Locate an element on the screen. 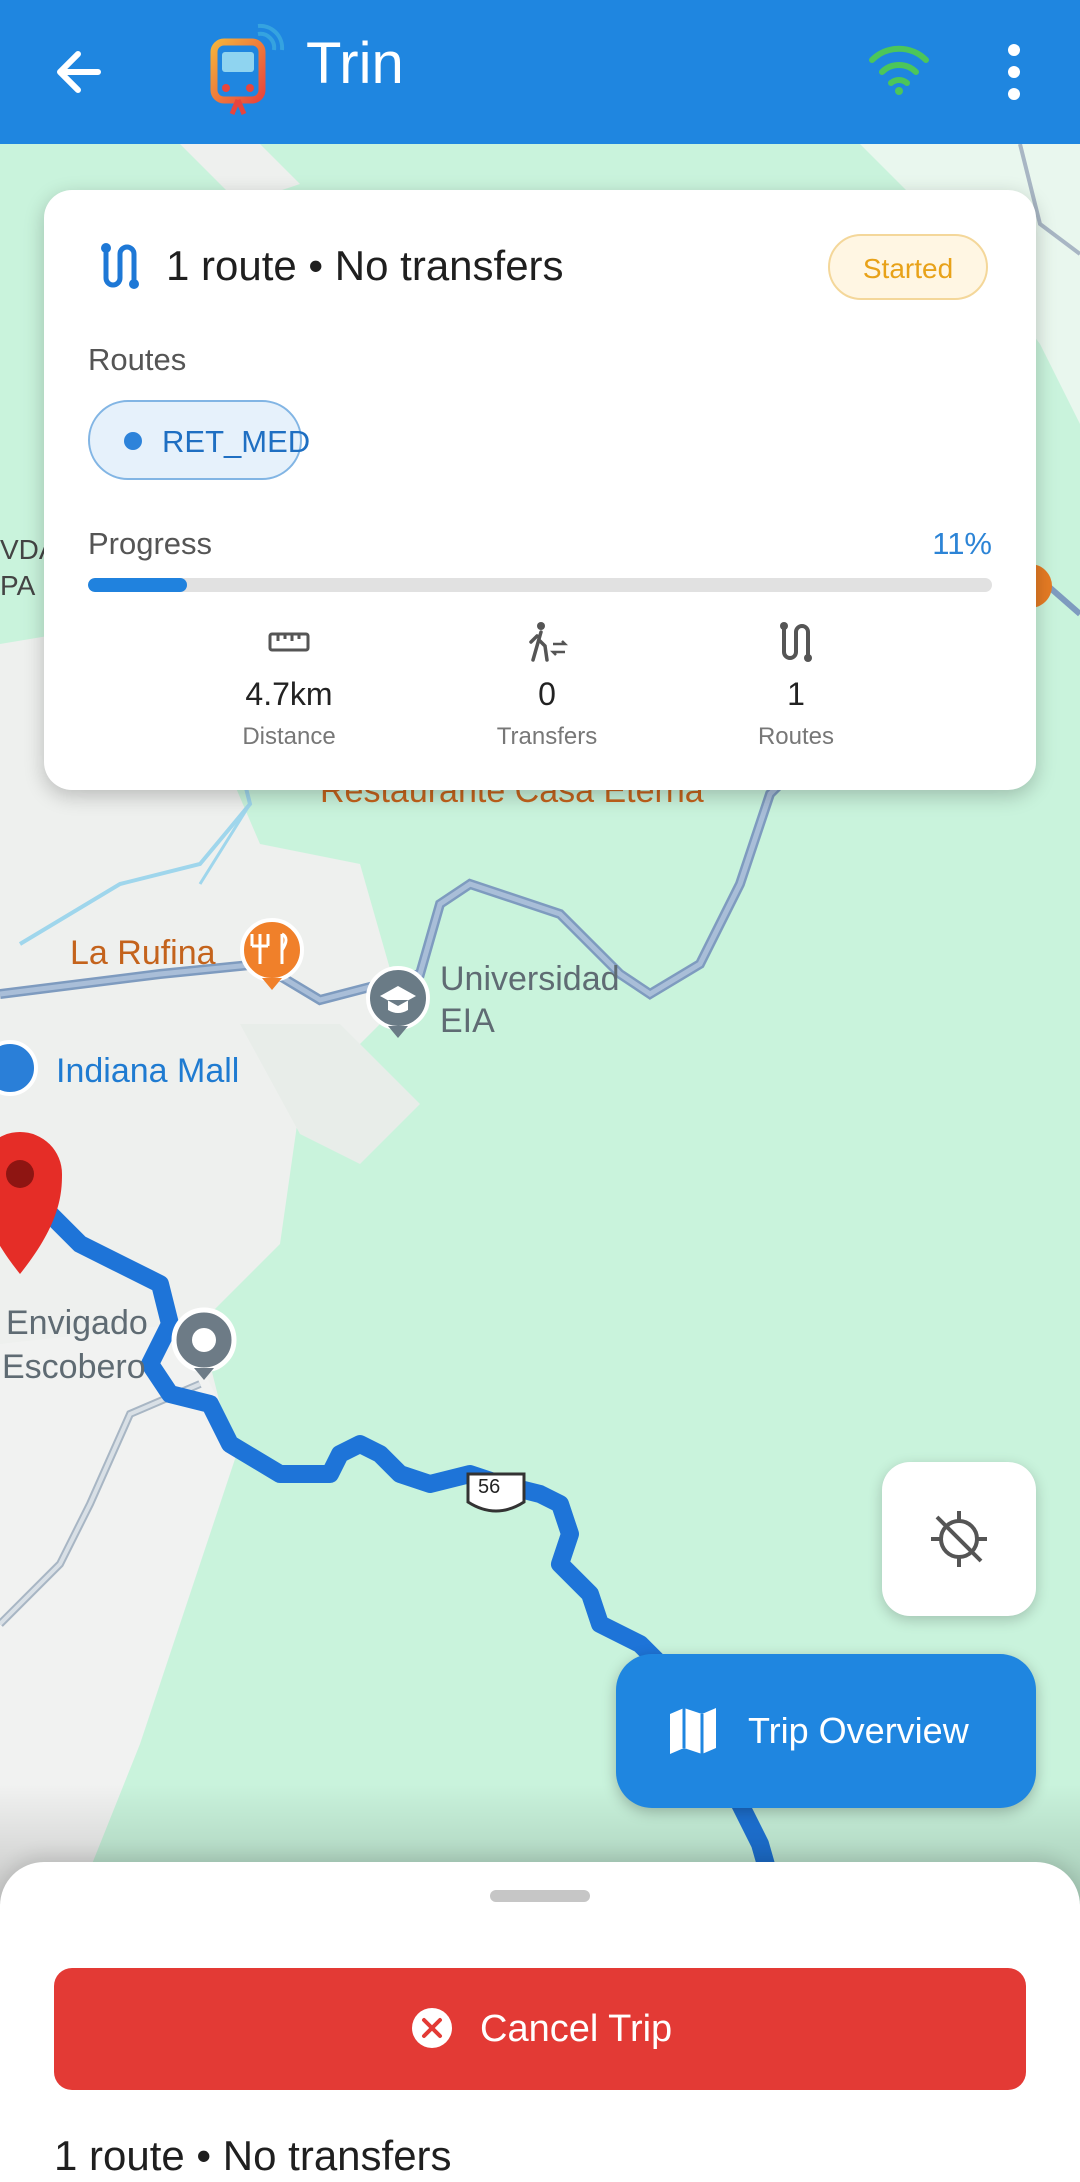 Image resolution: width=1080 pixels, height=2182 pixels. progress-label: Progress is located at coordinates (150, 543).